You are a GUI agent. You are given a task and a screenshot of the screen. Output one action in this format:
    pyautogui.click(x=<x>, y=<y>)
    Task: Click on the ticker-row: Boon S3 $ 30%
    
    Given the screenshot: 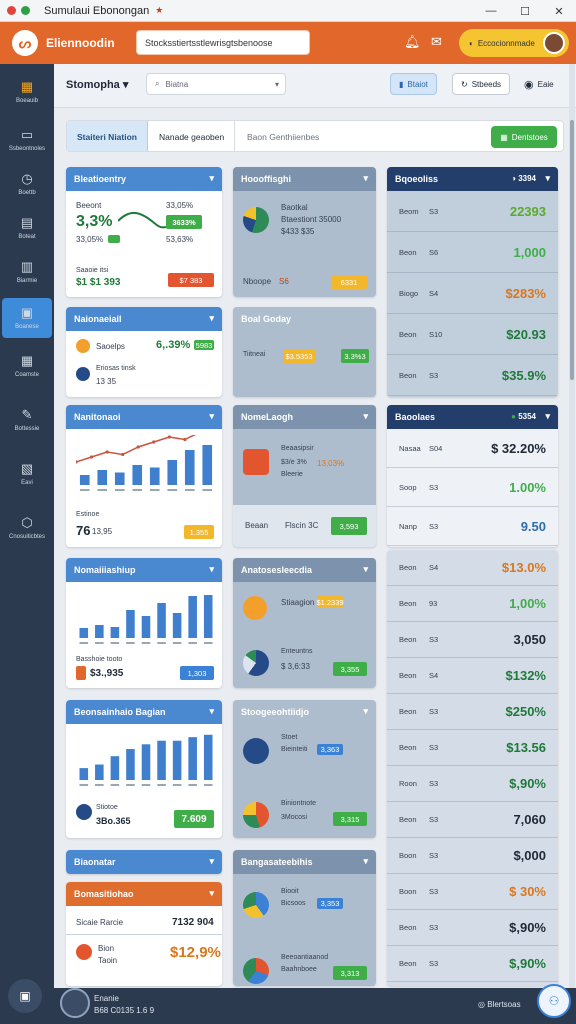 What is the action you would take?
    pyautogui.click(x=472, y=892)
    